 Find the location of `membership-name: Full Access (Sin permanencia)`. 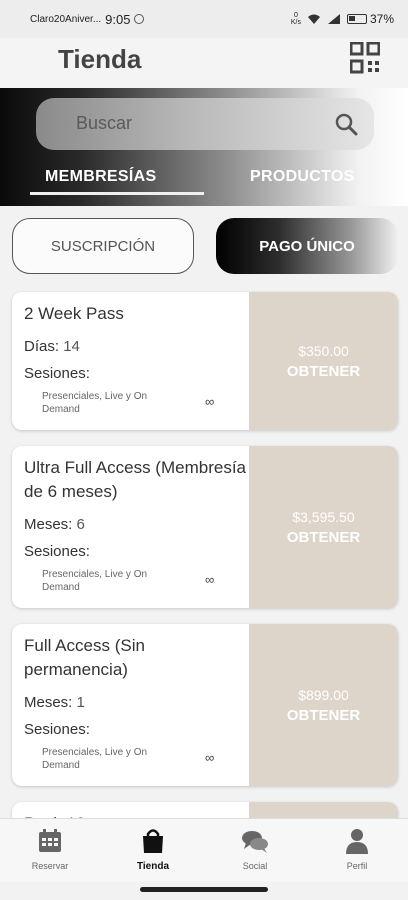

membership-name: Full Access (Sin permanencia) is located at coordinates (84, 657).